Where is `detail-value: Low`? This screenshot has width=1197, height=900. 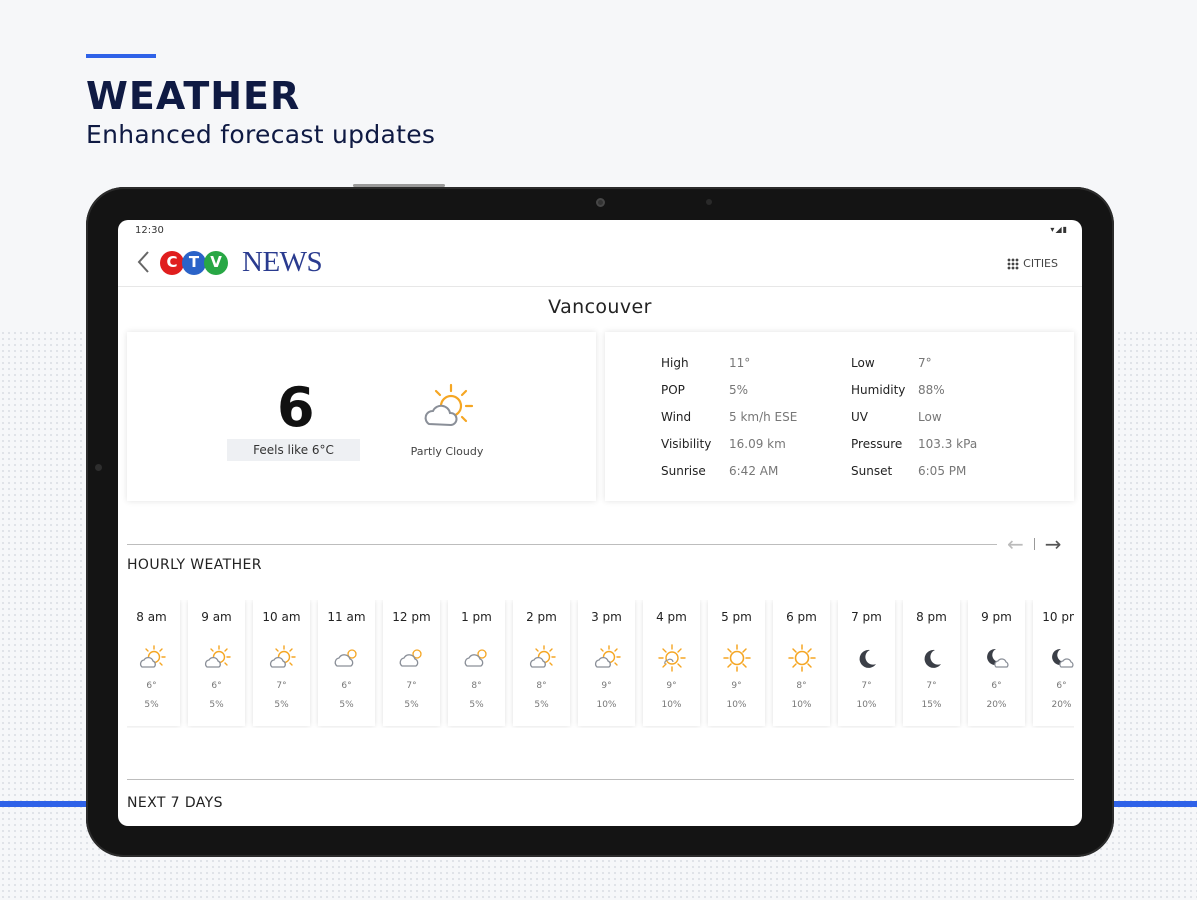
detail-value: Low is located at coordinates (930, 417).